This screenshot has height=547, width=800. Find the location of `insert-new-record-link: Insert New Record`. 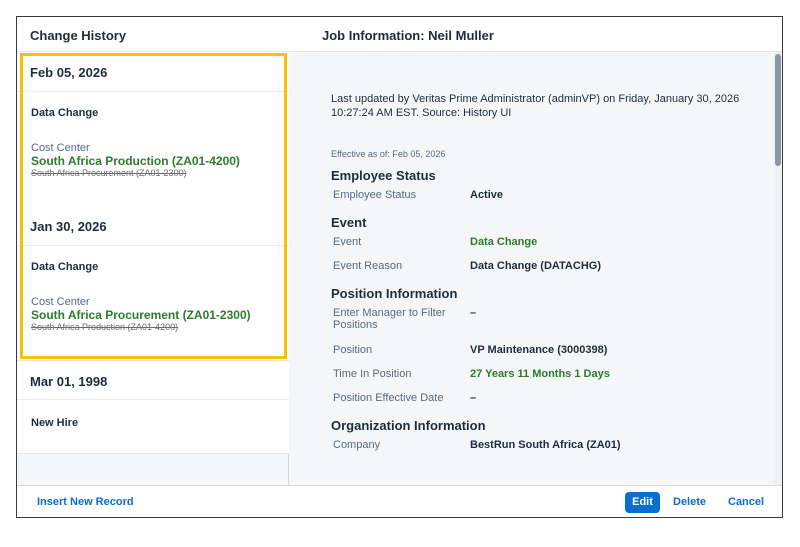

insert-new-record-link: Insert New Record is located at coordinates (85, 502).